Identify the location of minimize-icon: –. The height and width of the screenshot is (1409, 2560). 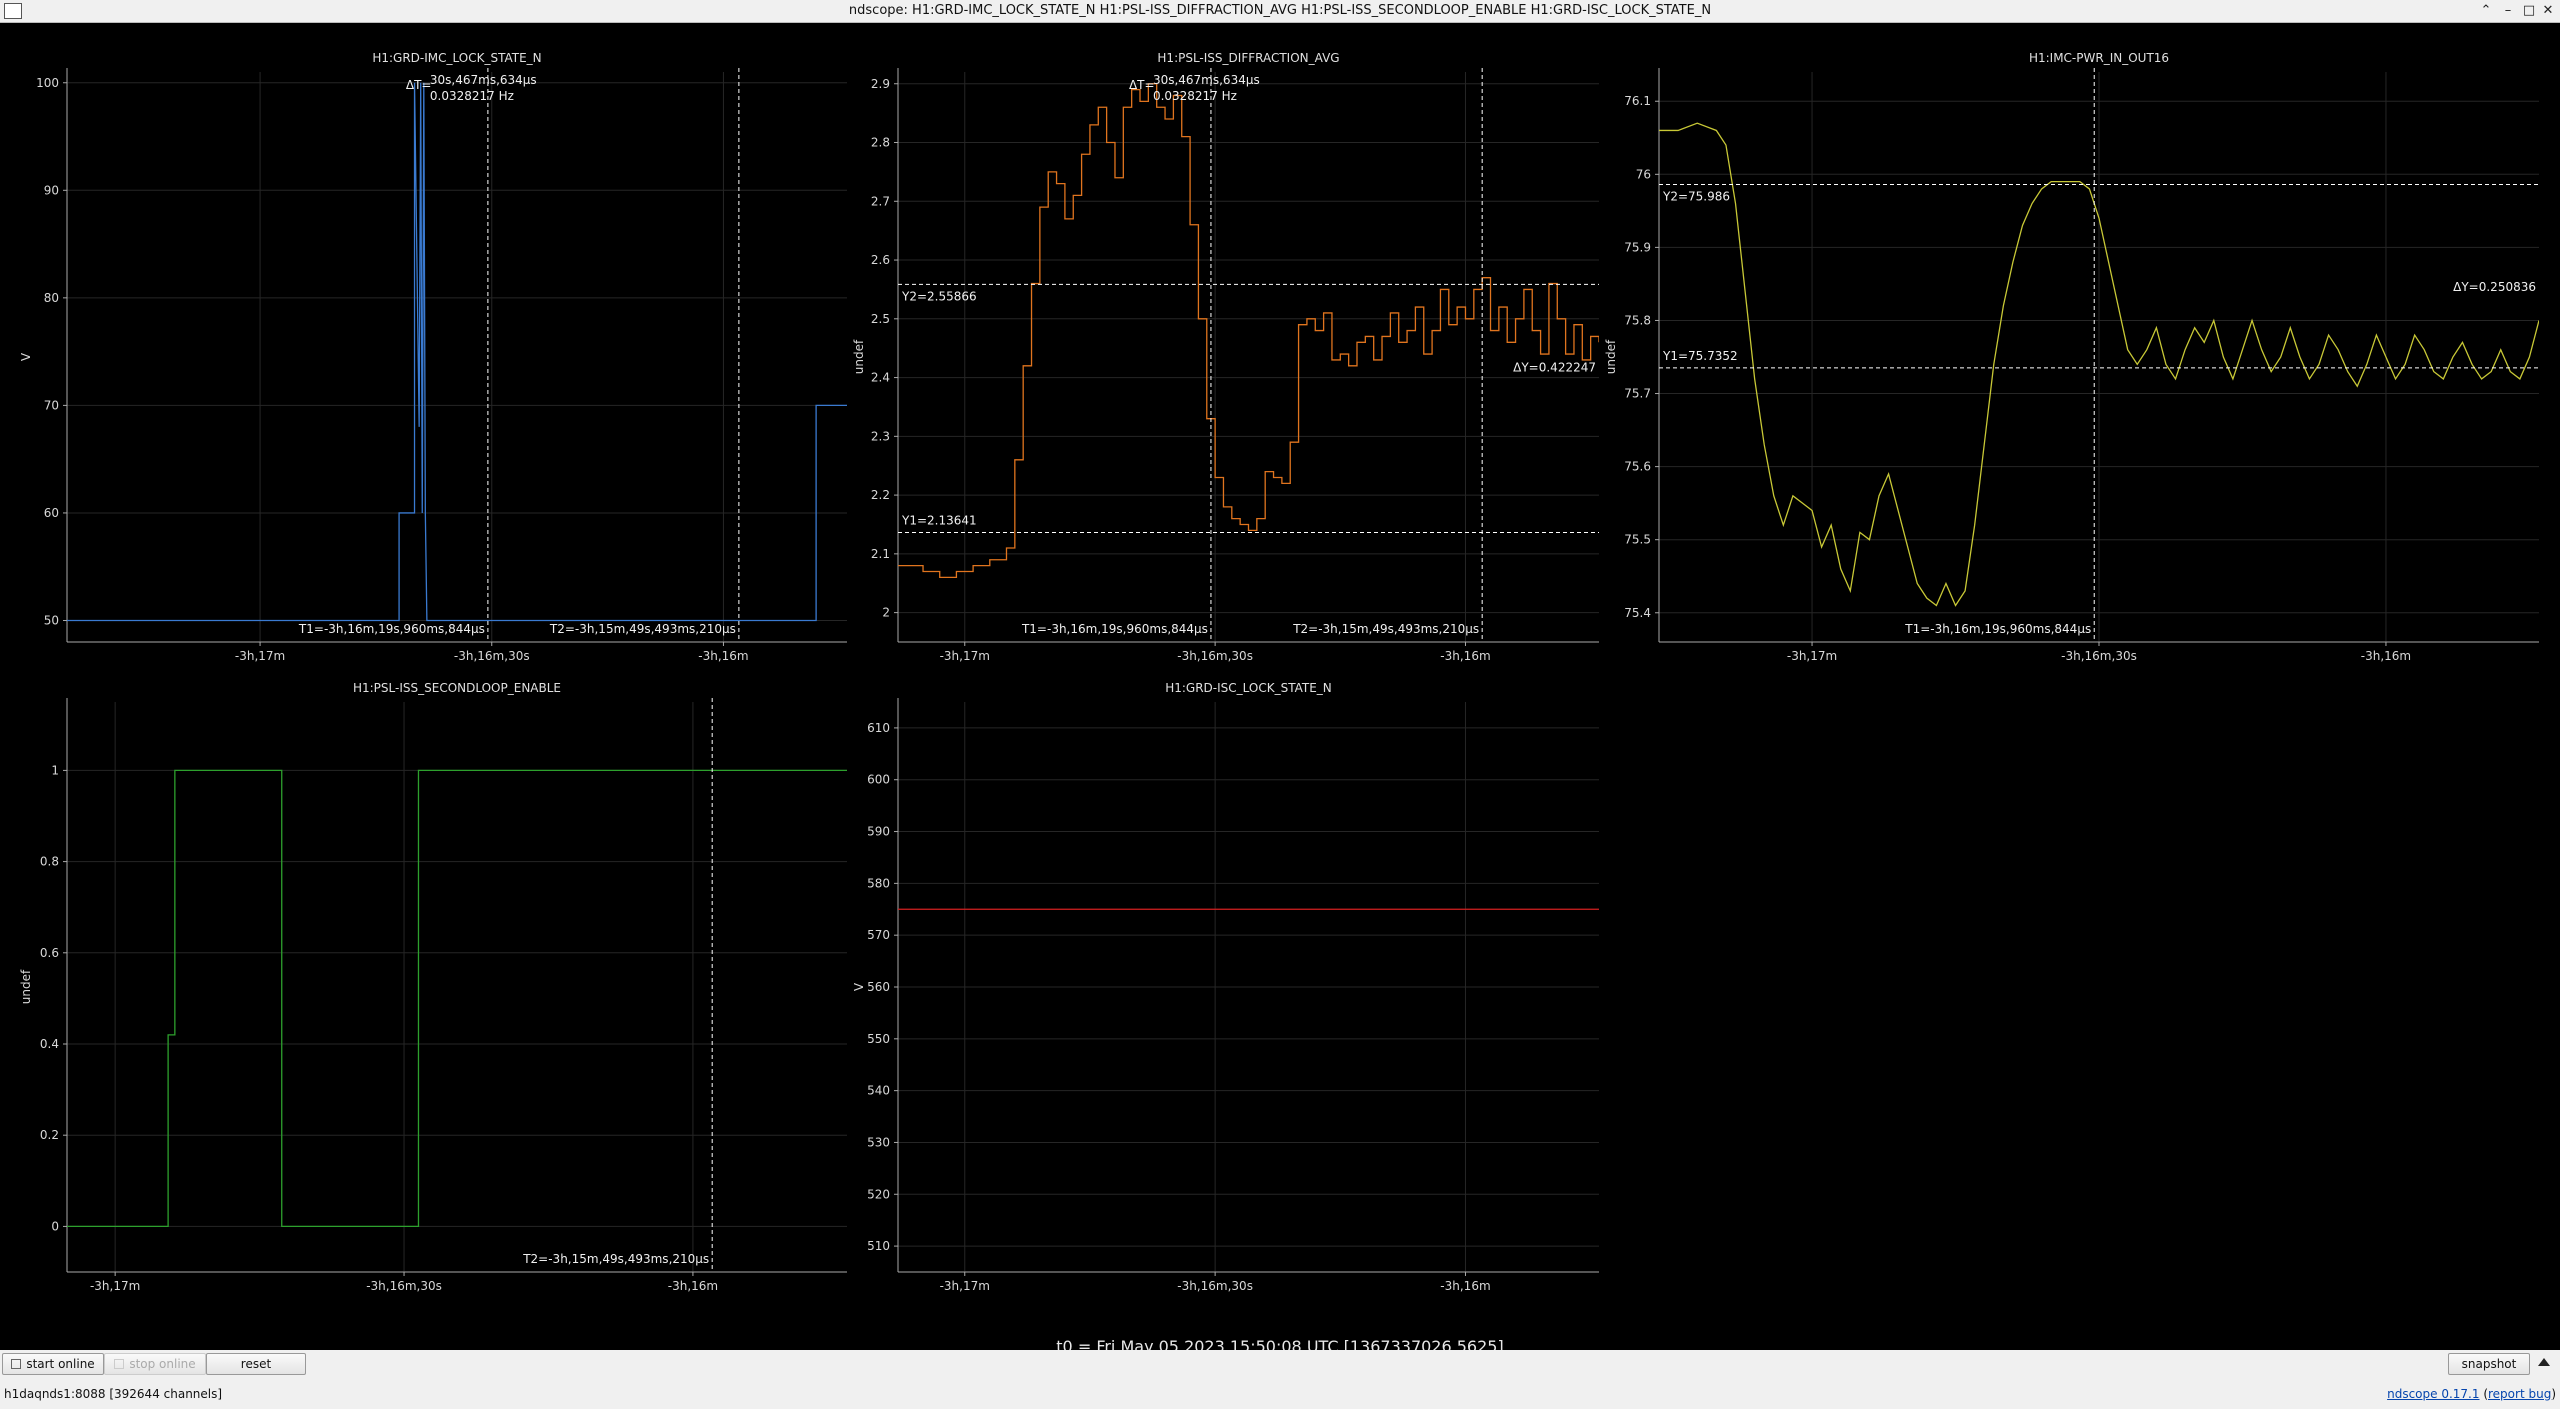
(2508, 11).